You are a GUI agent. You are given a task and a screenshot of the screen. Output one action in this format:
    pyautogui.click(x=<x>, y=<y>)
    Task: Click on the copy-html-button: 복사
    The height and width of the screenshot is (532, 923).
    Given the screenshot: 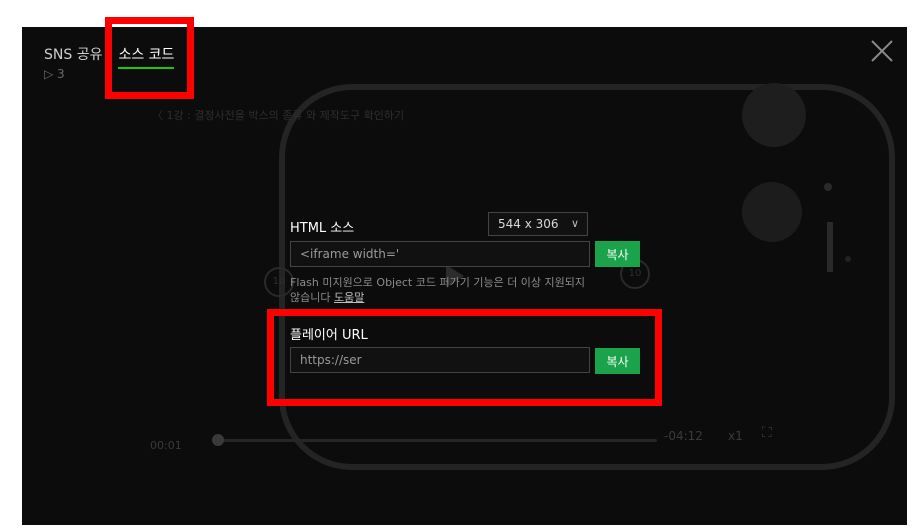 What is the action you would take?
    pyautogui.click(x=617, y=254)
    